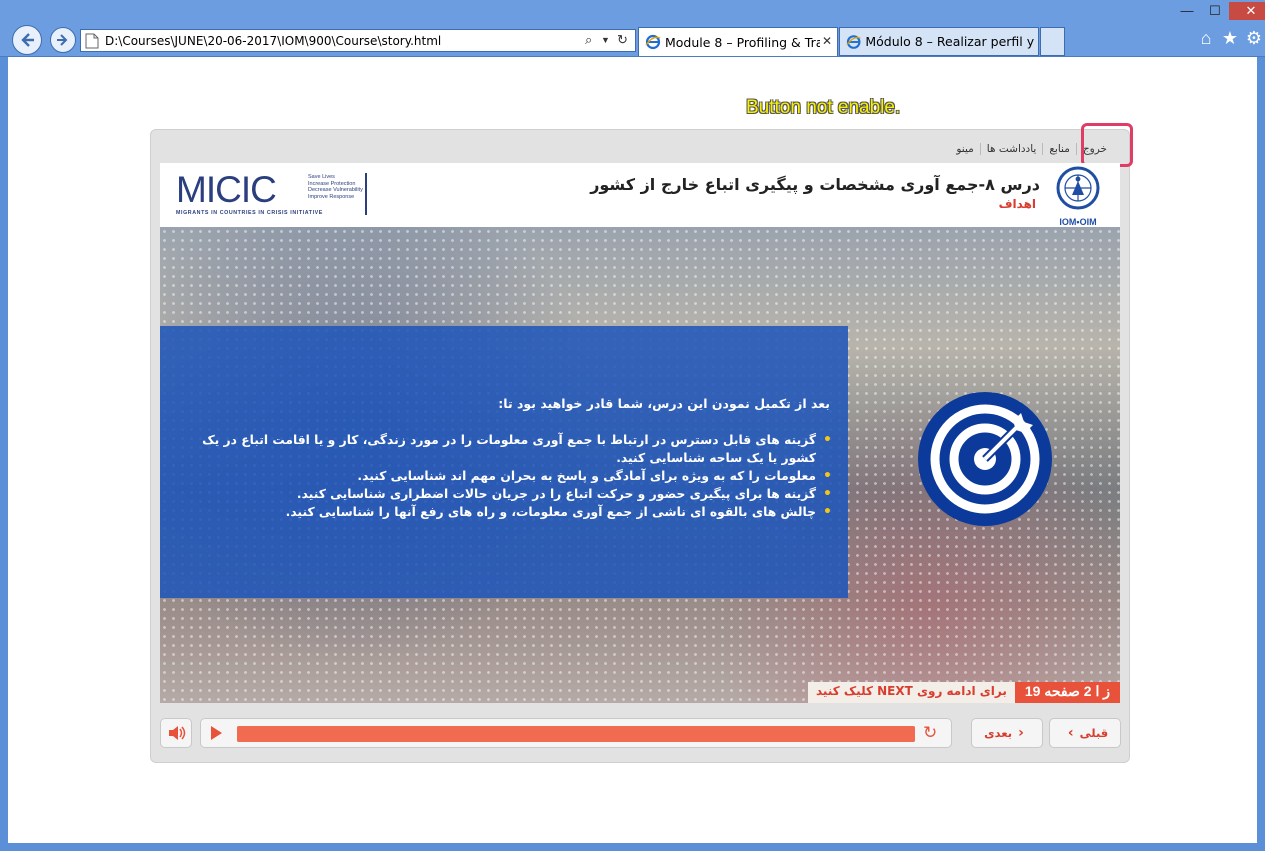 This screenshot has width=1265, height=851. What do you see at coordinates (588, 40) in the screenshot?
I see `search-icon: ⌕` at bounding box center [588, 40].